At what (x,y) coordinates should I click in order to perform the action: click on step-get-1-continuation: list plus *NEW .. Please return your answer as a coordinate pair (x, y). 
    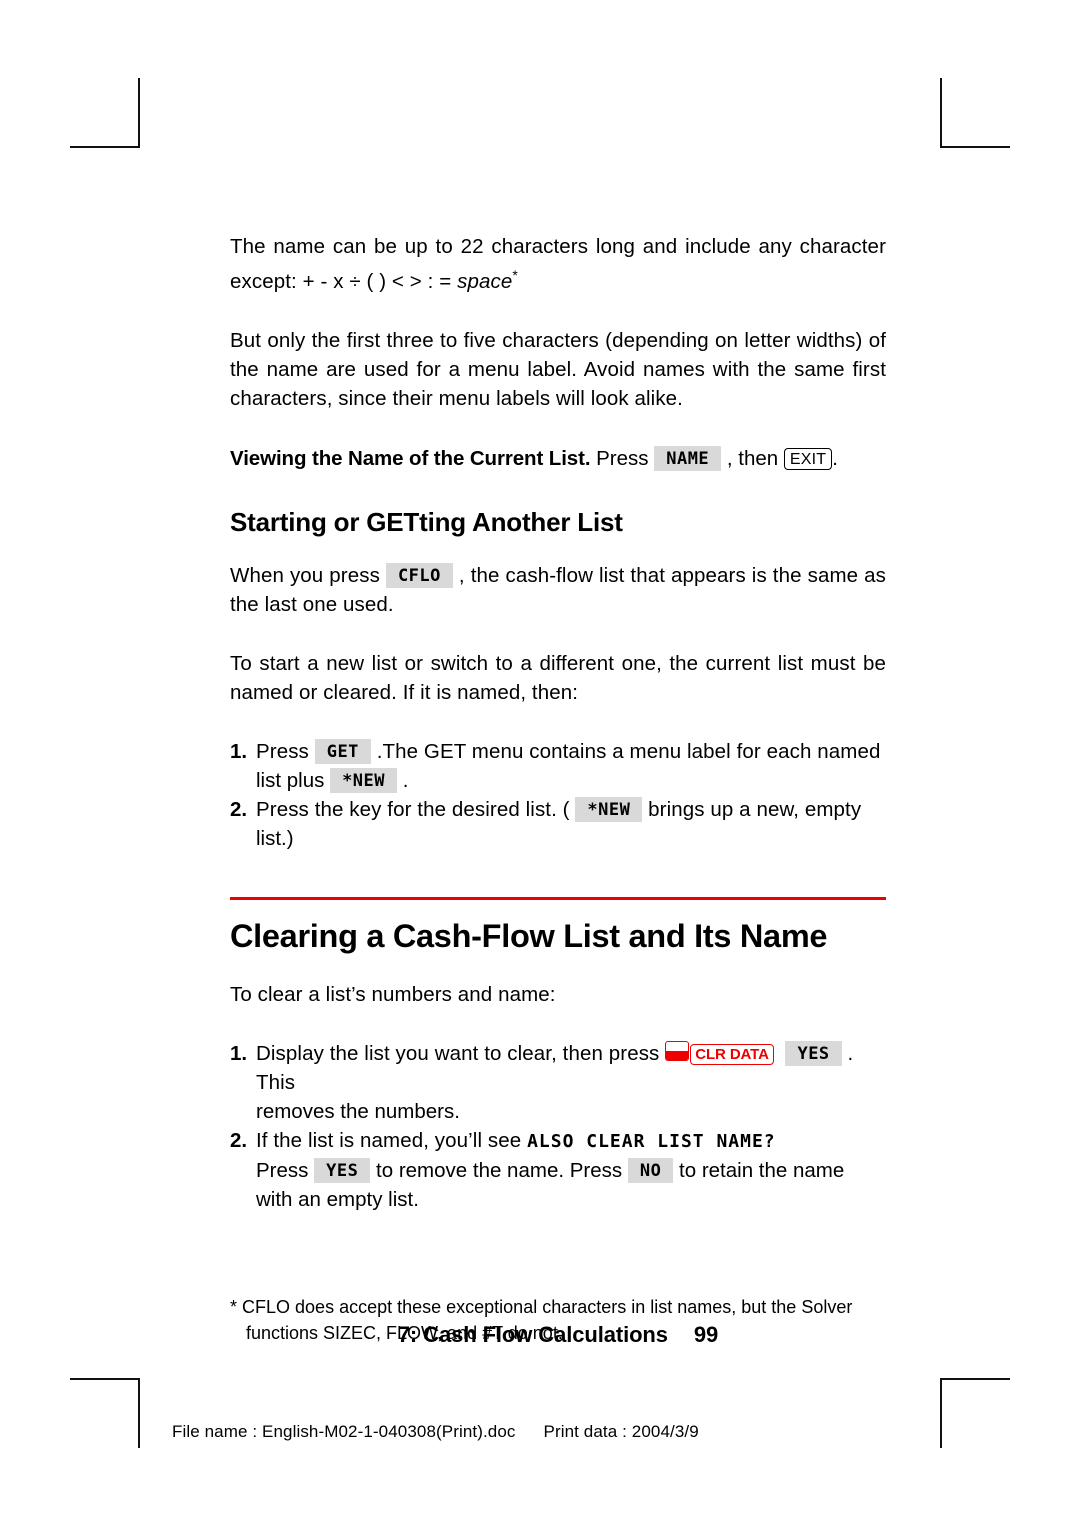
    Looking at the image, I should click on (571, 780).